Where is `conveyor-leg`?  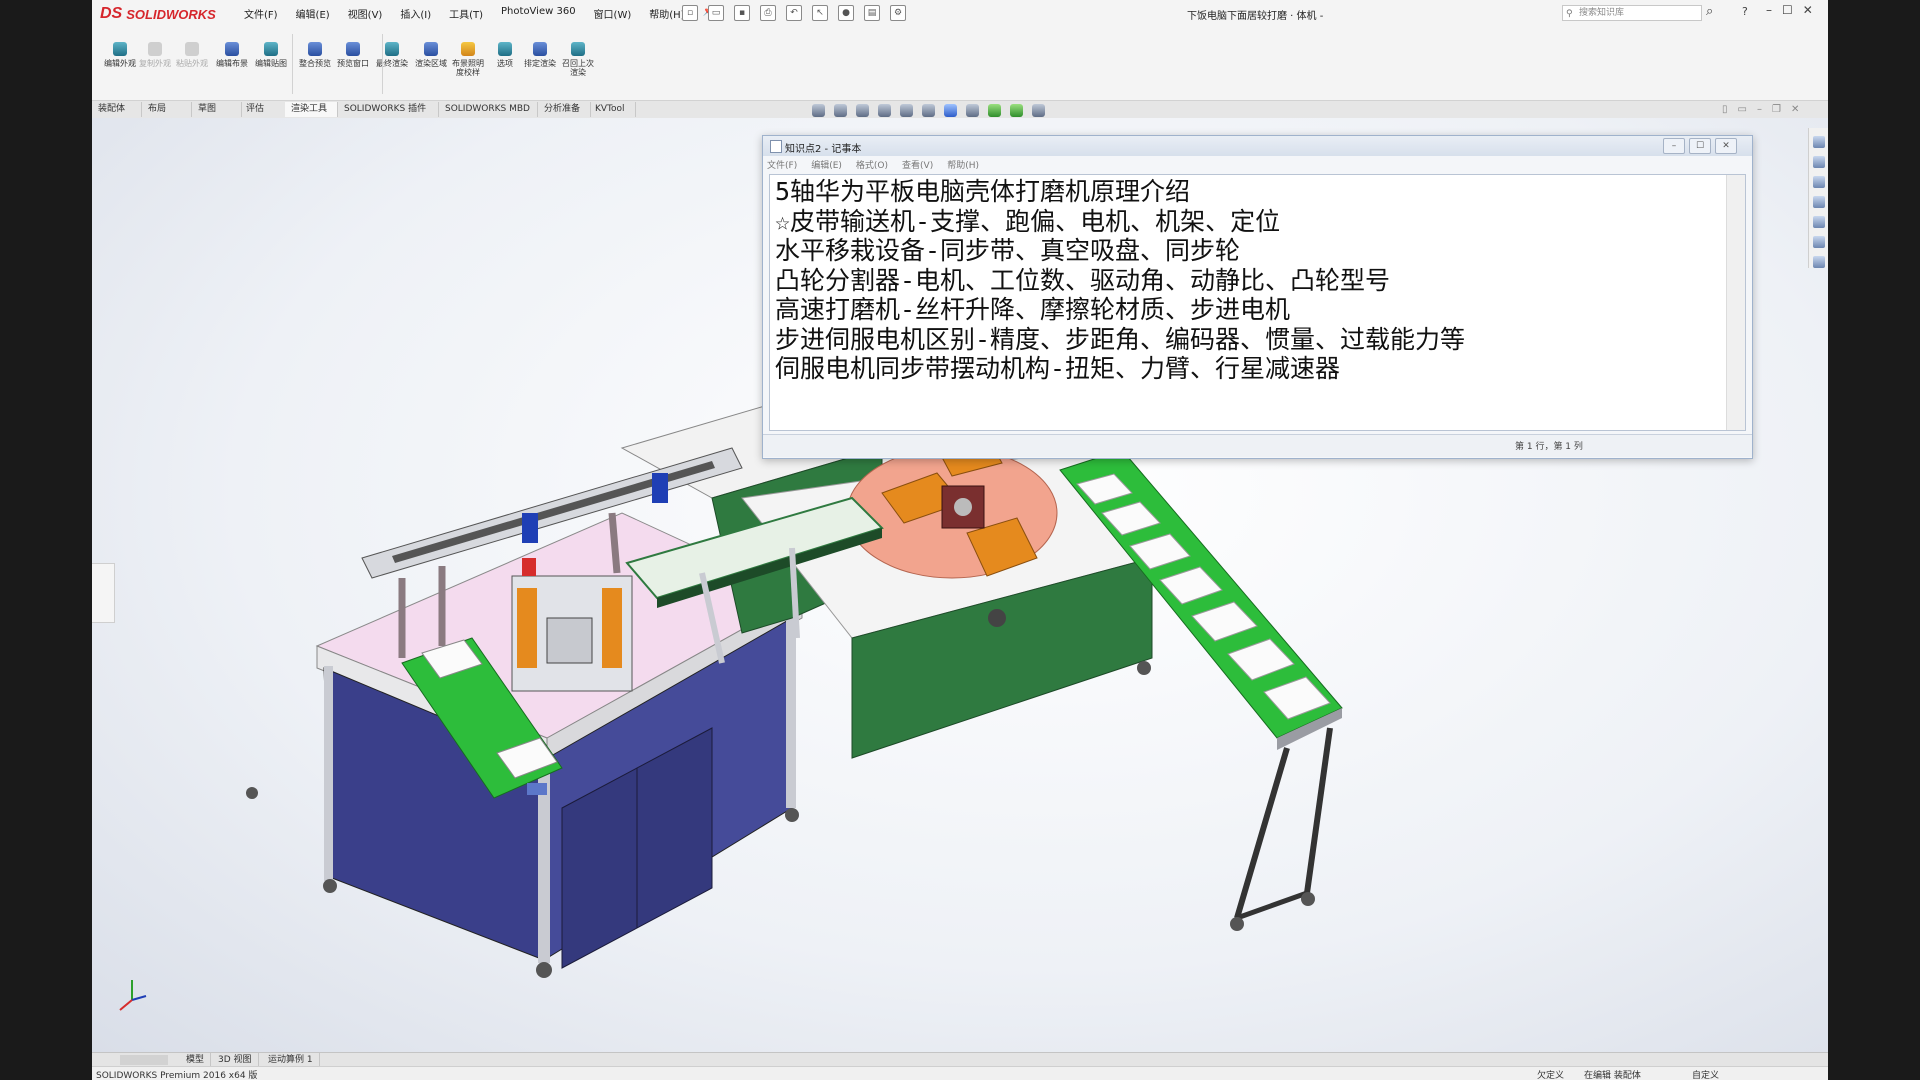
conveyor-leg is located at coordinates (1318, 810).